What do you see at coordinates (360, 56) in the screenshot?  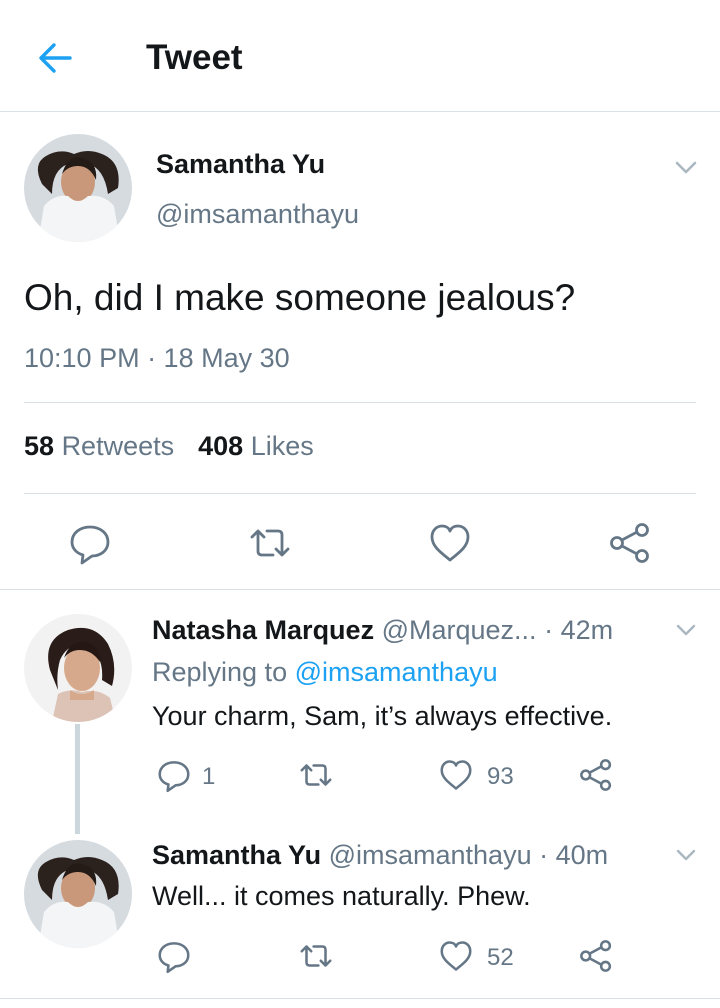 I see `top-bar: Tweet` at bounding box center [360, 56].